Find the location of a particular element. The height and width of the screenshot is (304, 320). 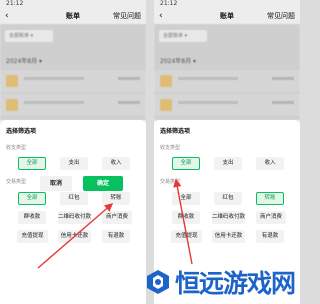

watermark-logo-icon is located at coordinates (158, 282).